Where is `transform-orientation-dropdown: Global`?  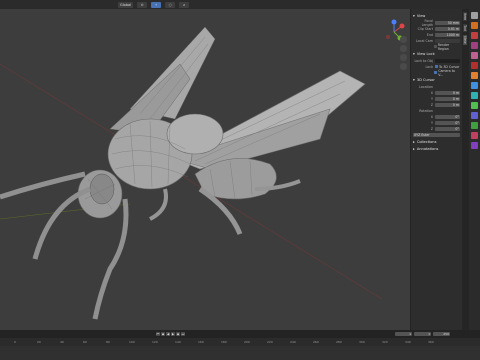
transform-orientation-dropdown: Global is located at coordinates (126, 4).